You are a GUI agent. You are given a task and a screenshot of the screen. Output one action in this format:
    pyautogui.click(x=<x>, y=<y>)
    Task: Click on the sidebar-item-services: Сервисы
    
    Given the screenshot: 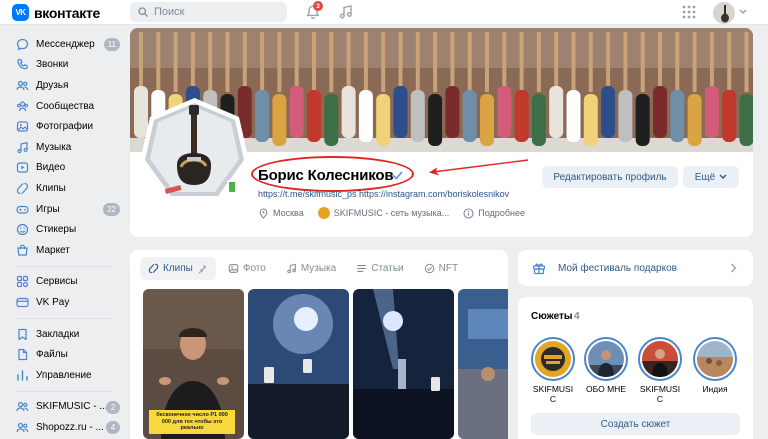 What is the action you would take?
    pyautogui.click(x=64, y=282)
    